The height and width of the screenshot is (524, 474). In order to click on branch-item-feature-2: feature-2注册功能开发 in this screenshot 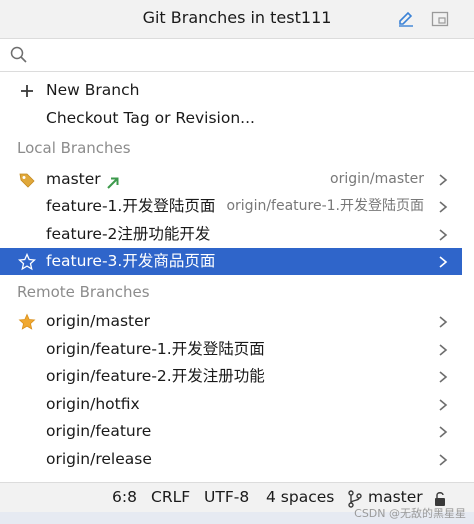, I will do `click(231, 234)`.